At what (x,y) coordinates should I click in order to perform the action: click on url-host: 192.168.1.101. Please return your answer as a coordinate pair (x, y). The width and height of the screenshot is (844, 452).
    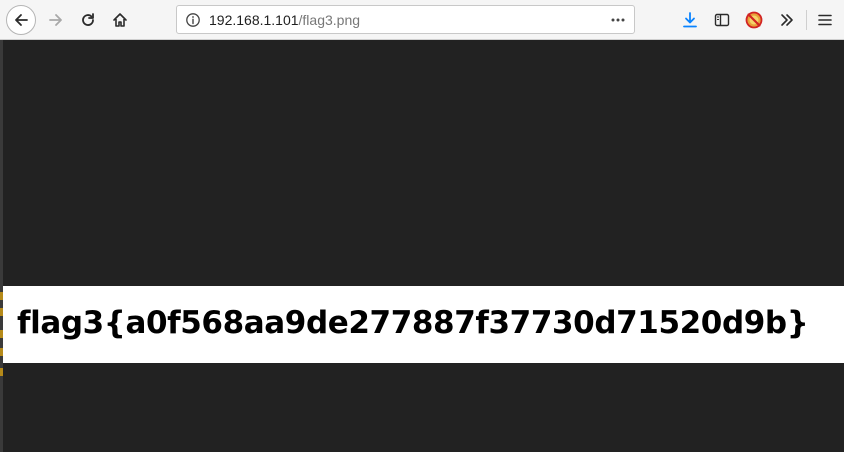
    Looking at the image, I should click on (254, 20).